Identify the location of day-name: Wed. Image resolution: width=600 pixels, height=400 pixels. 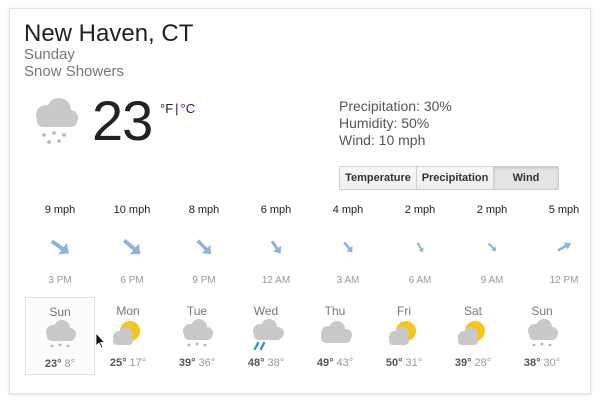
(266, 311).